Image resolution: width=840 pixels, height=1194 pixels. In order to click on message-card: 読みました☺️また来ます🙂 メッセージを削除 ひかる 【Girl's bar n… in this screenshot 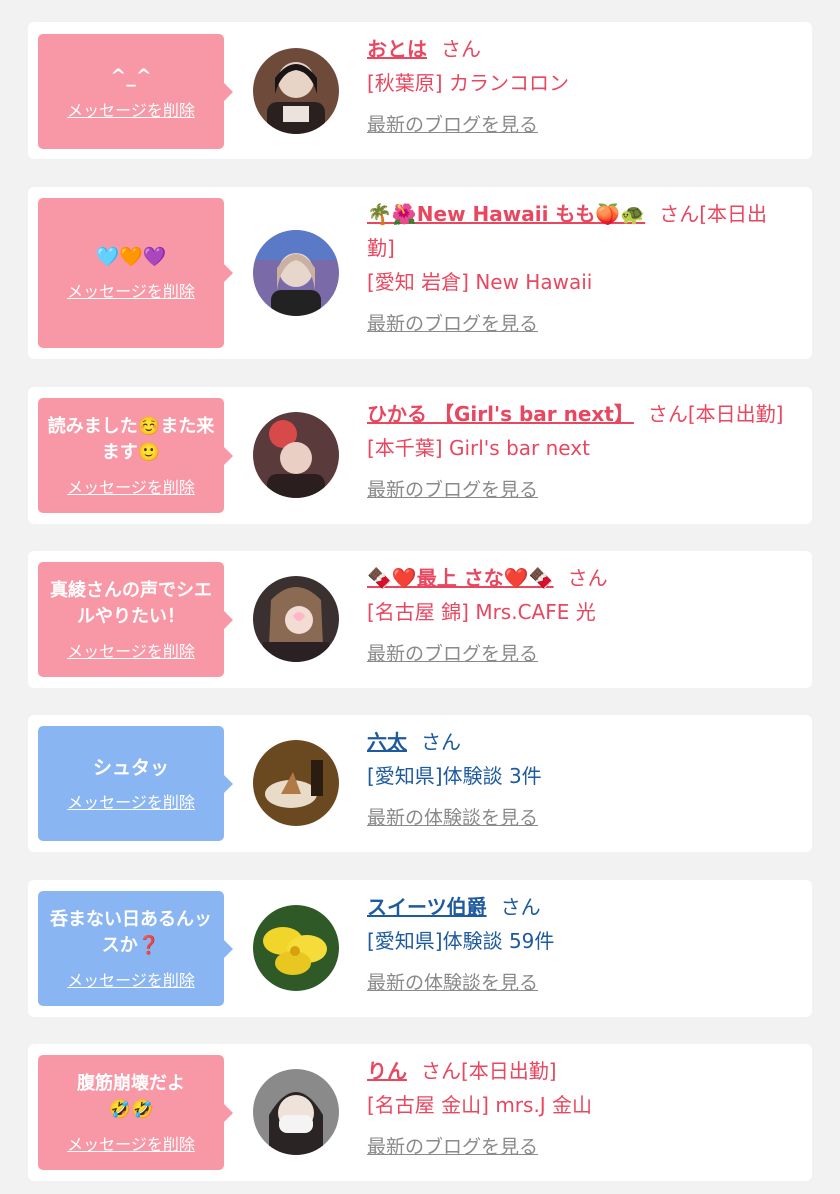, I will do `click(420, 455)`.